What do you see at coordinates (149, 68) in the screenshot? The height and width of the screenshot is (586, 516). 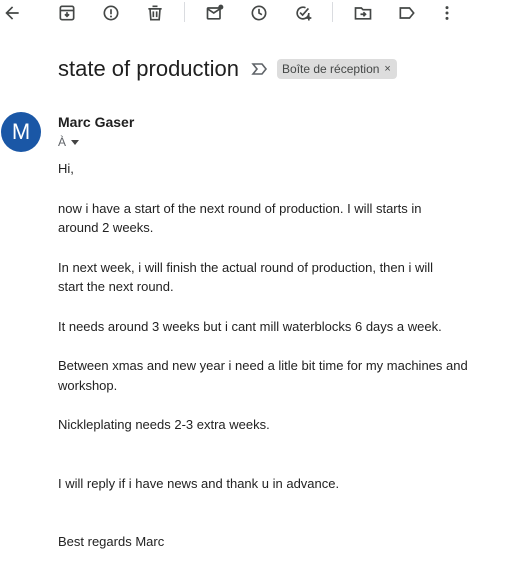 I see `email-subject: state of production` at bounding box center [149, 68].